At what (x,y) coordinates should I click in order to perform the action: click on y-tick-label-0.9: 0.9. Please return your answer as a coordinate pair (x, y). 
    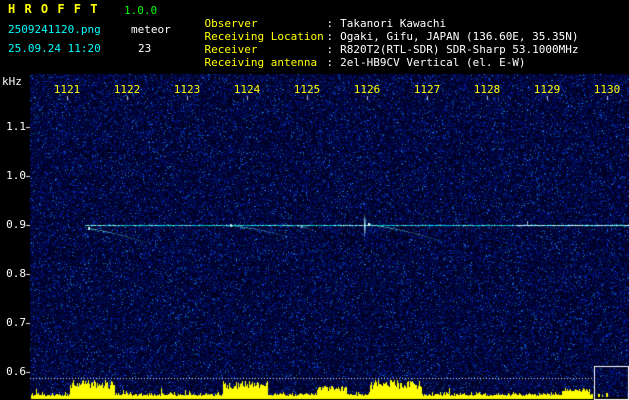
    Looking at the image, I should click on (16, 224).